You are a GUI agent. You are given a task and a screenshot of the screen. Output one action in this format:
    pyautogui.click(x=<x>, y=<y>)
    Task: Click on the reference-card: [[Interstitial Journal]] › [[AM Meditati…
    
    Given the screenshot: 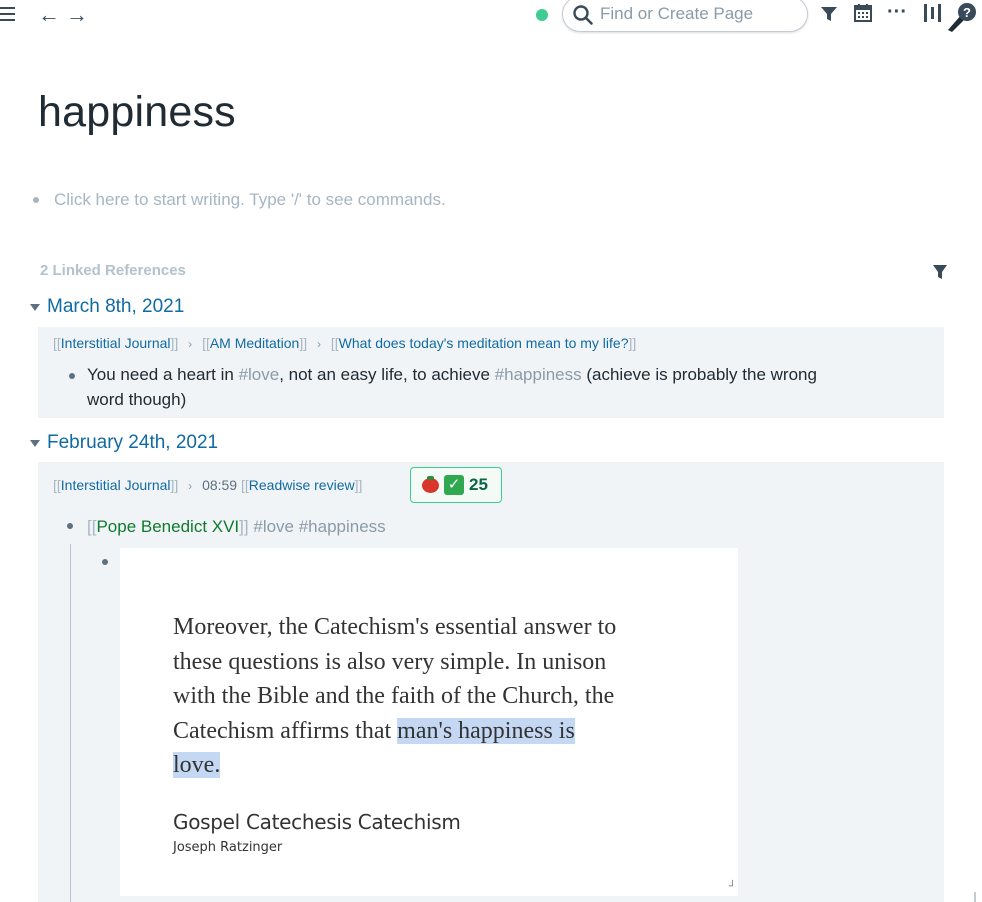 What is the action you would take?
    pyautogui.click(x=491, y=372)
    